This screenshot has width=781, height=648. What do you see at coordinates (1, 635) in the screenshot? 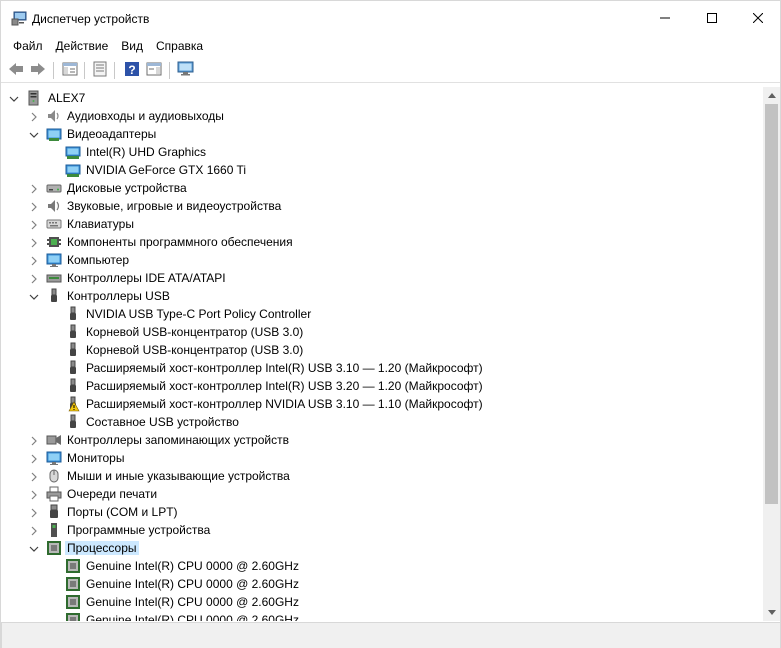
I see `status-divider` at bounding box center [1, 635].